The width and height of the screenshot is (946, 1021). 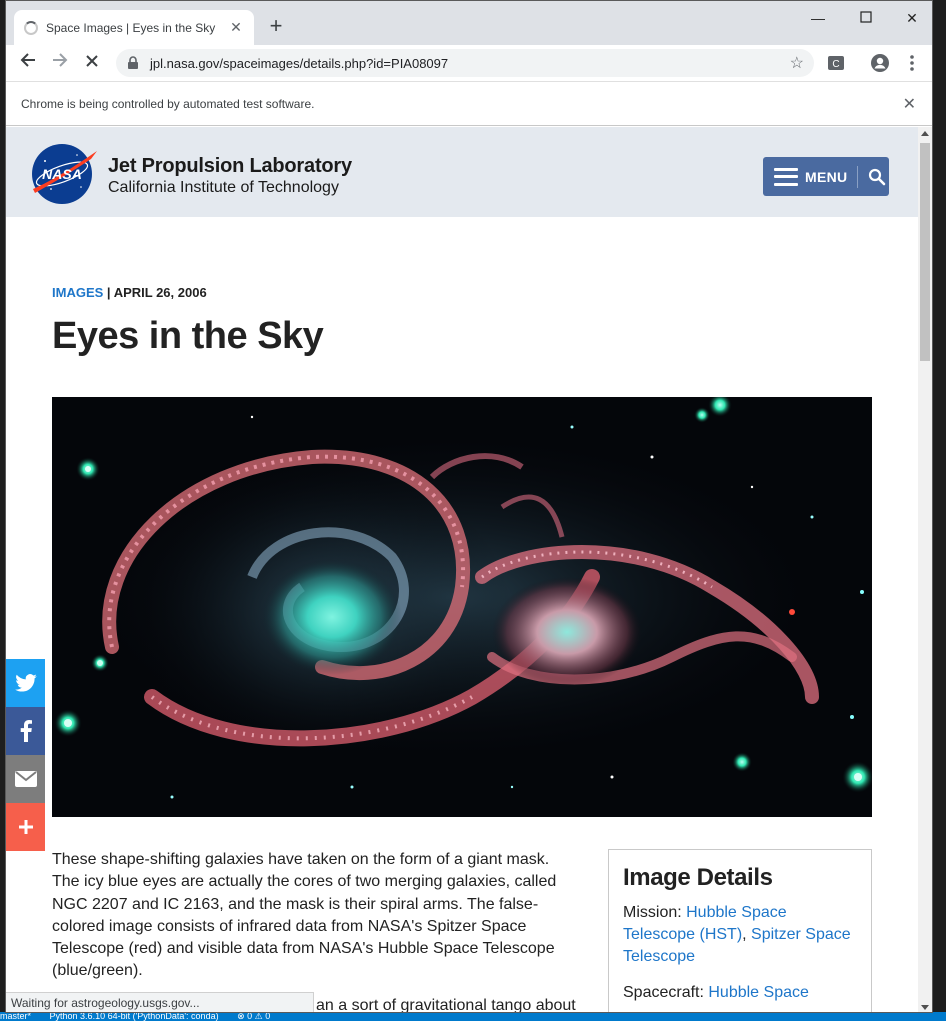 I want to click on scroll-up-arrow-icon, so click(x=925, y=133).